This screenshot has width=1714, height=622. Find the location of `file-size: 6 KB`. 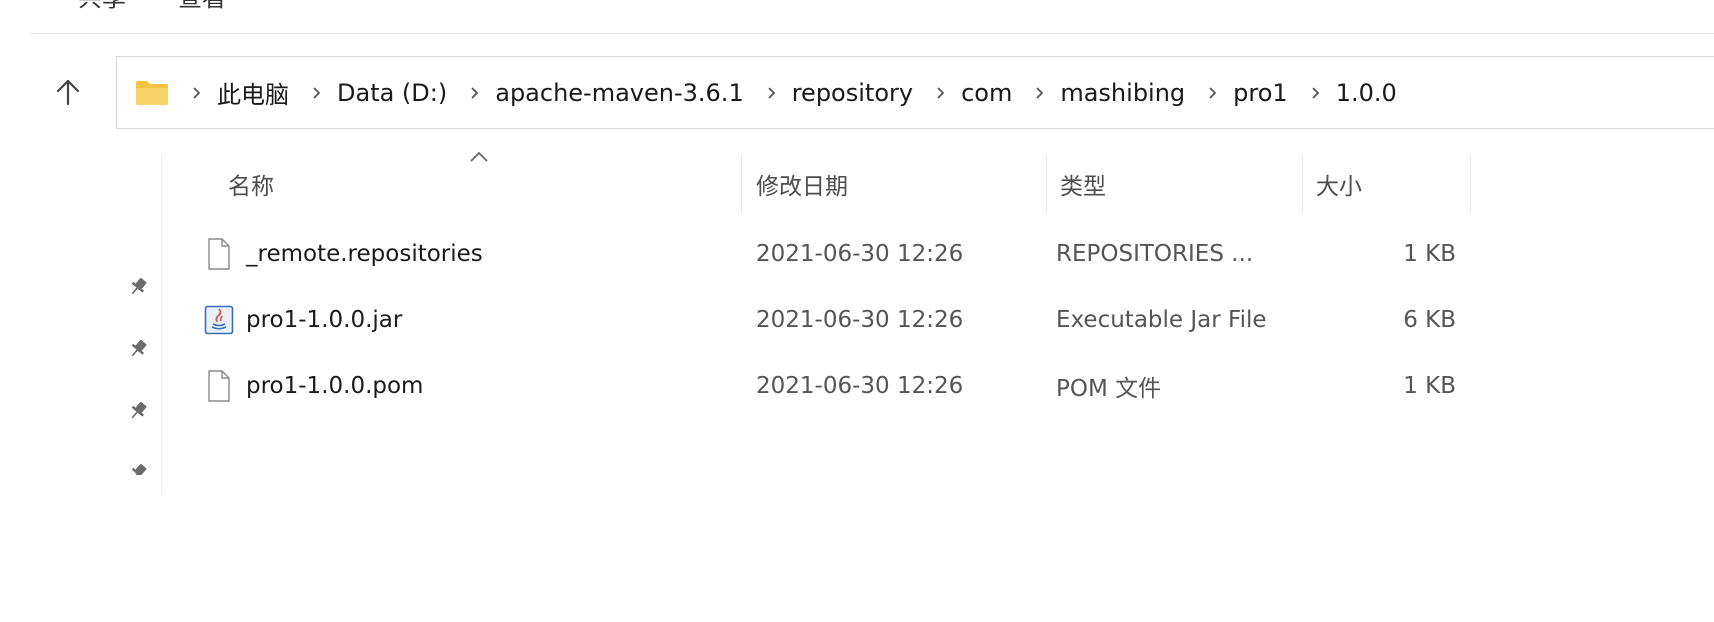

file-size: 6 KB is located at coordinates (1429, 320).